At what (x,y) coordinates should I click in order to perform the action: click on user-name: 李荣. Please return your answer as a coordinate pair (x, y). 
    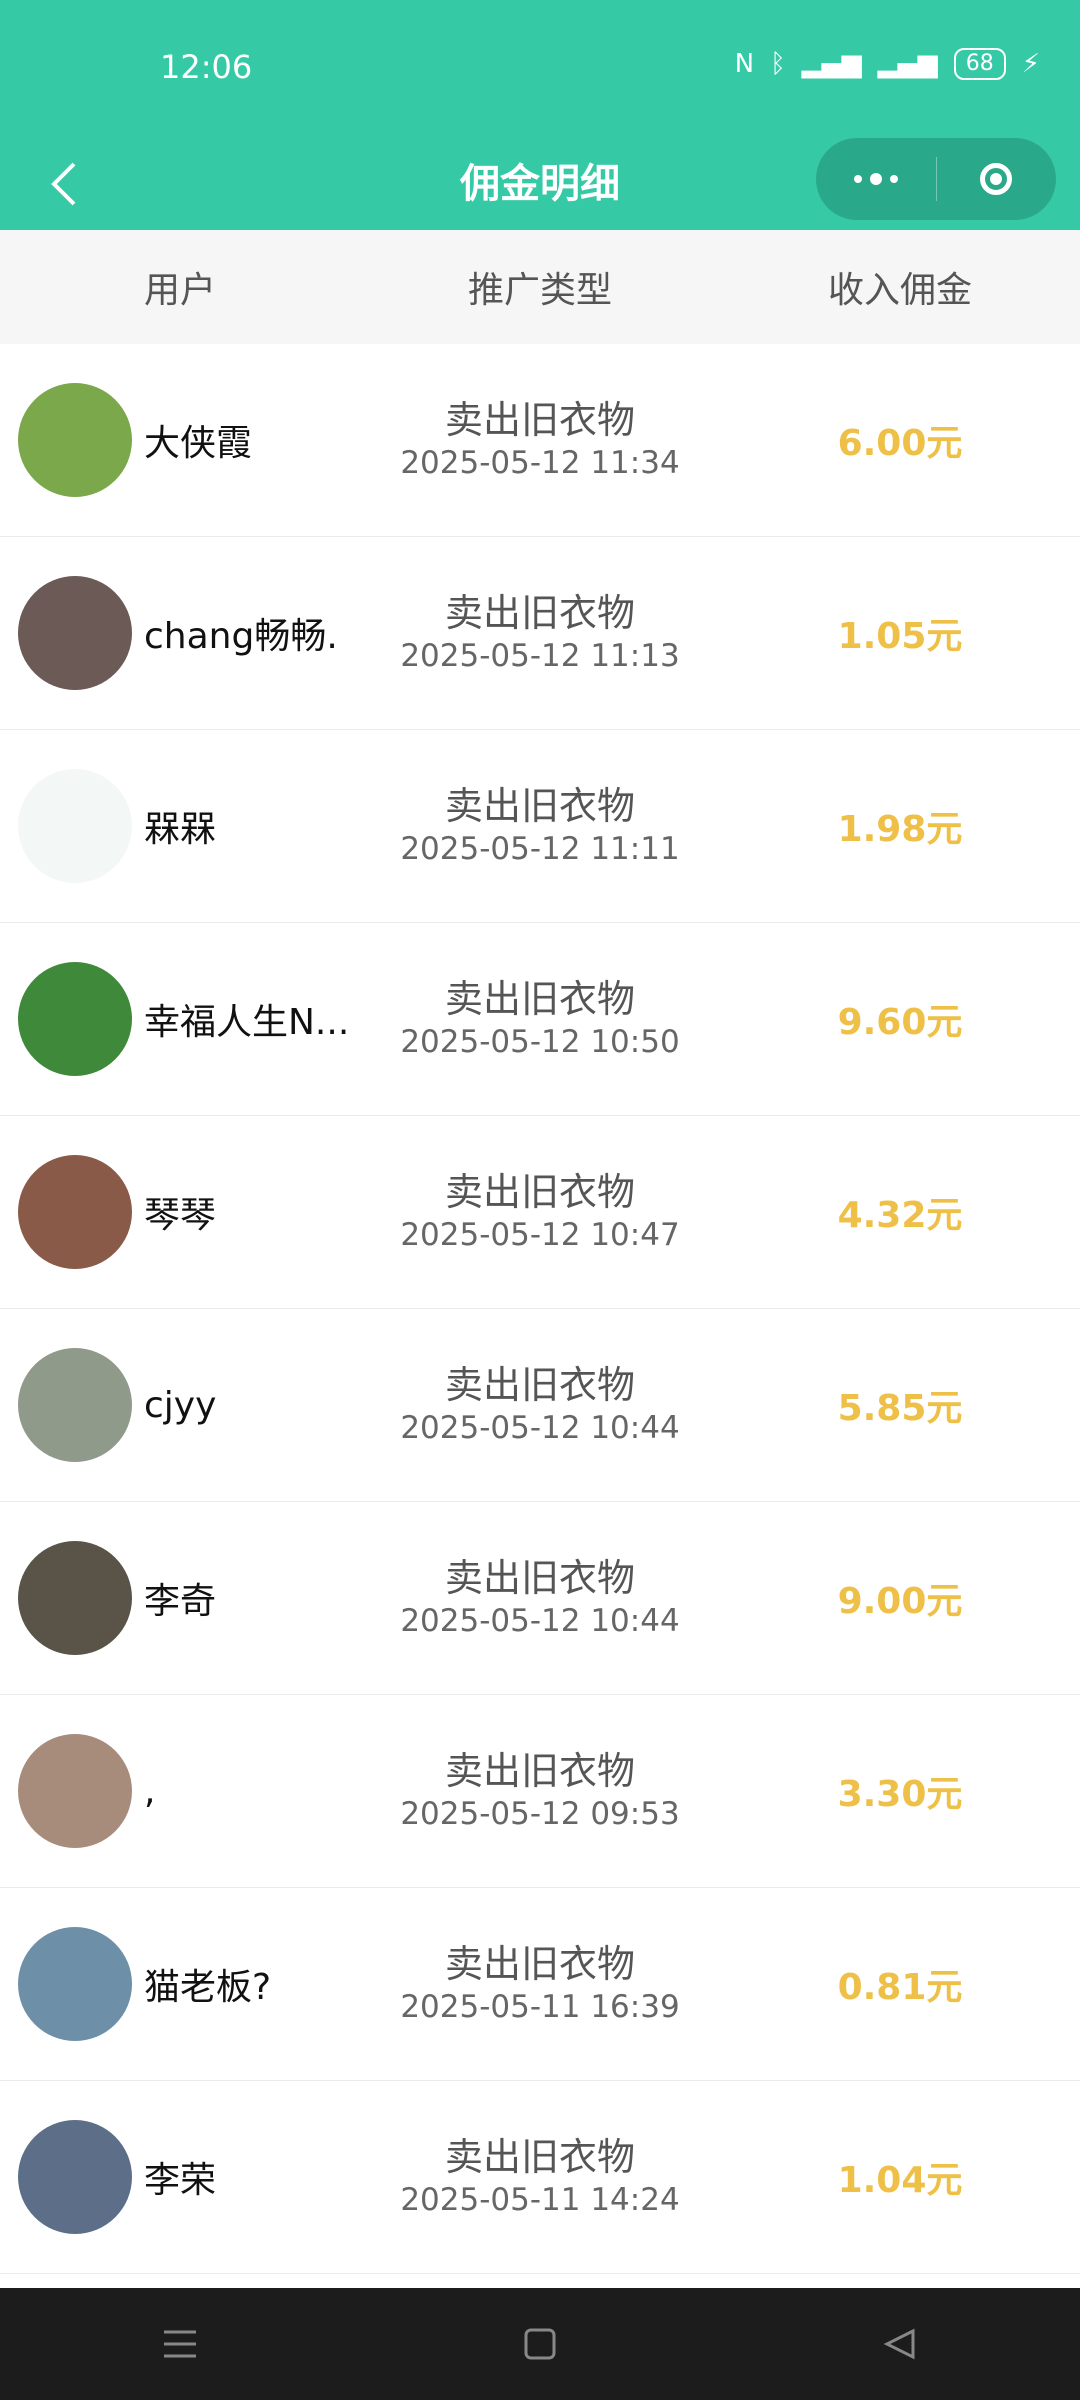
    Looking at the image, I should click on (180, 2180).